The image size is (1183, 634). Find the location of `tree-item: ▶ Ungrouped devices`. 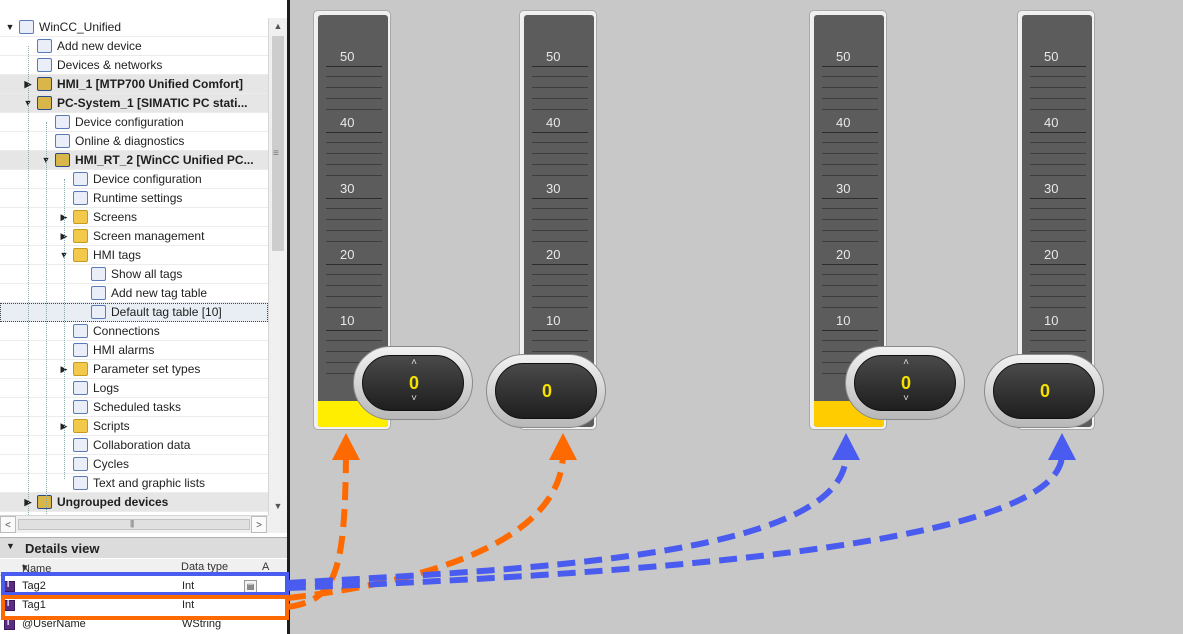

tree-item: ▶ Ungrouped devices is located at coordinates (134, 502).